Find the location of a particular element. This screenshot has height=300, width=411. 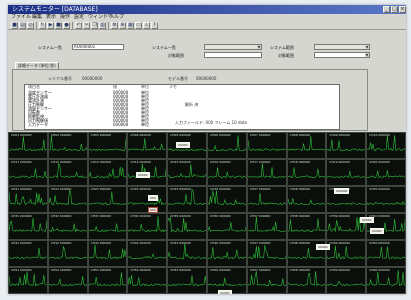

close-button: × is located at coordinates (402, 9).